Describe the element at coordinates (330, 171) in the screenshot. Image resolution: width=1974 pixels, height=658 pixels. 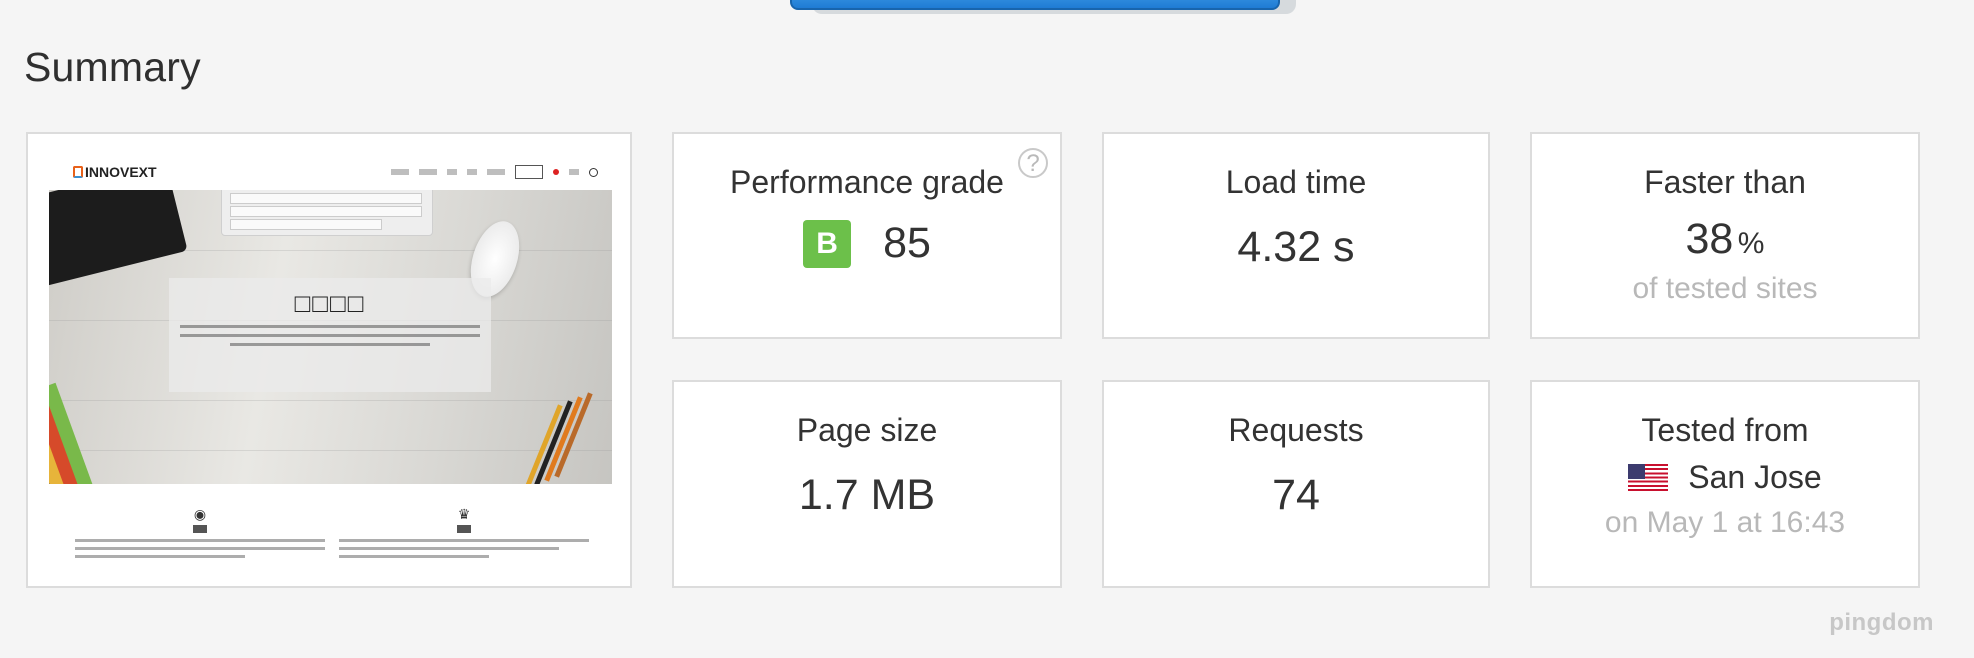
I see `screenshot-header: INNOVEXT` at that location.